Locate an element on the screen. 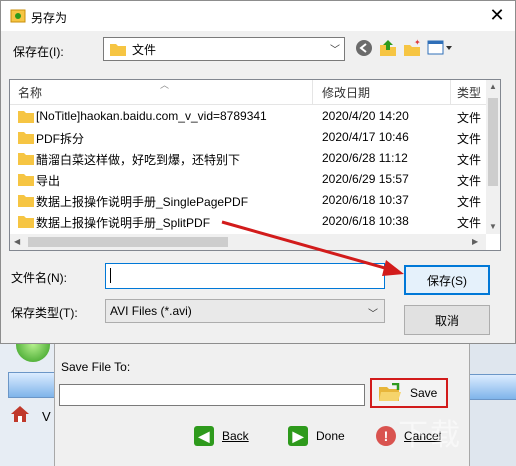  scroll-right-icon: ▶ is located at coordinates (475, 241).